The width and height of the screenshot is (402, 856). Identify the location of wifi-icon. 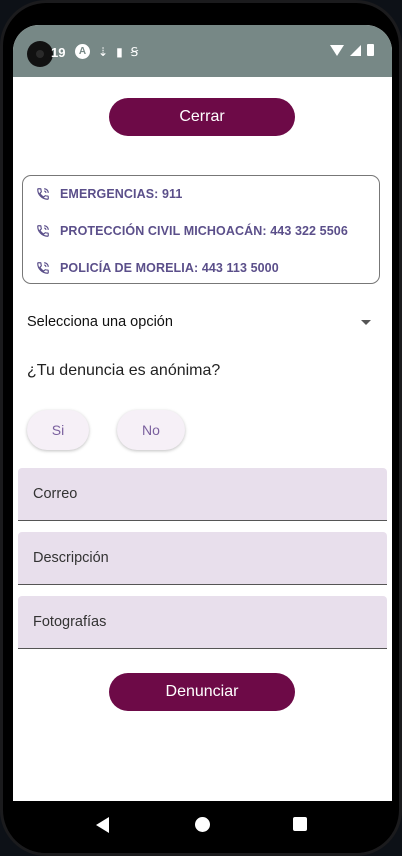
(337, 50).